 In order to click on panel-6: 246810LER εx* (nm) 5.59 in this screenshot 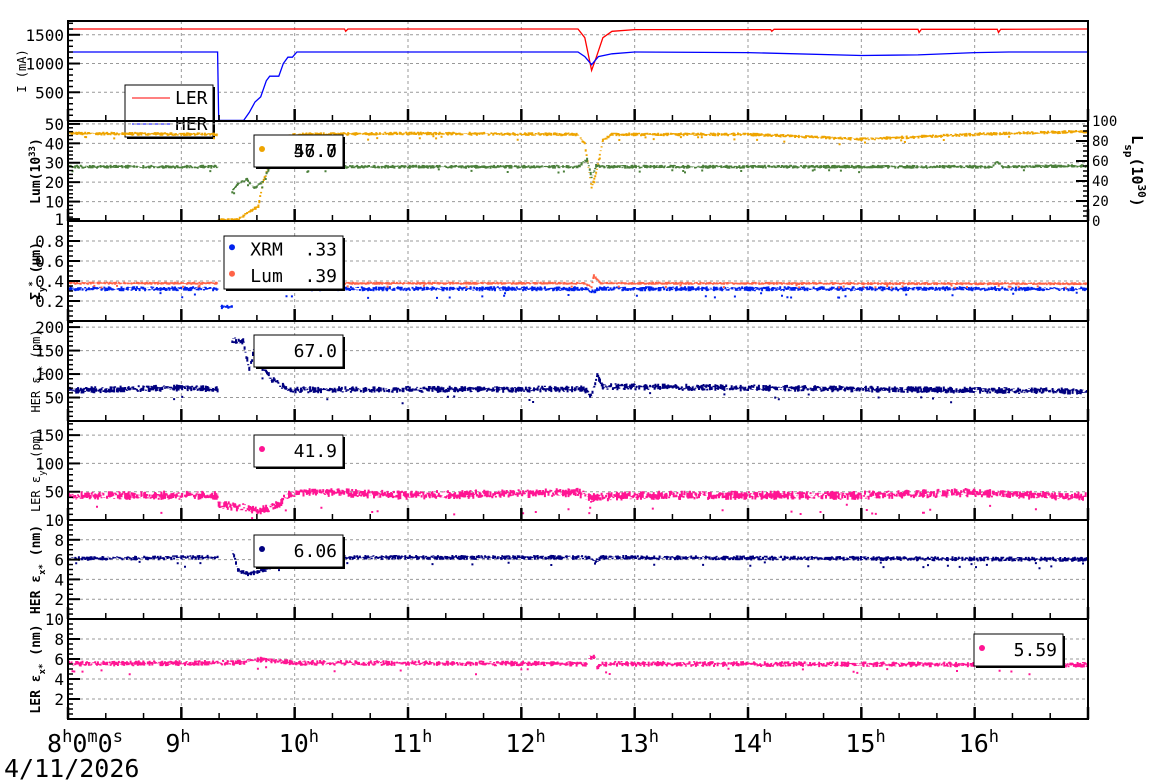, I will do `click(559, 665)`.